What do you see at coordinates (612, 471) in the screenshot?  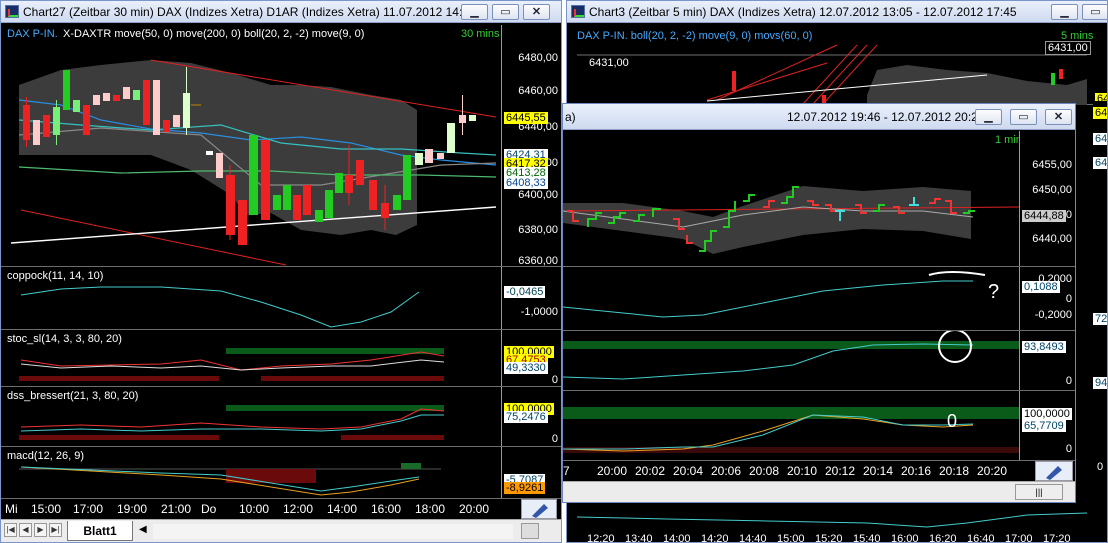 I see `time-label: 20:00` at bounding box center [612, 471].